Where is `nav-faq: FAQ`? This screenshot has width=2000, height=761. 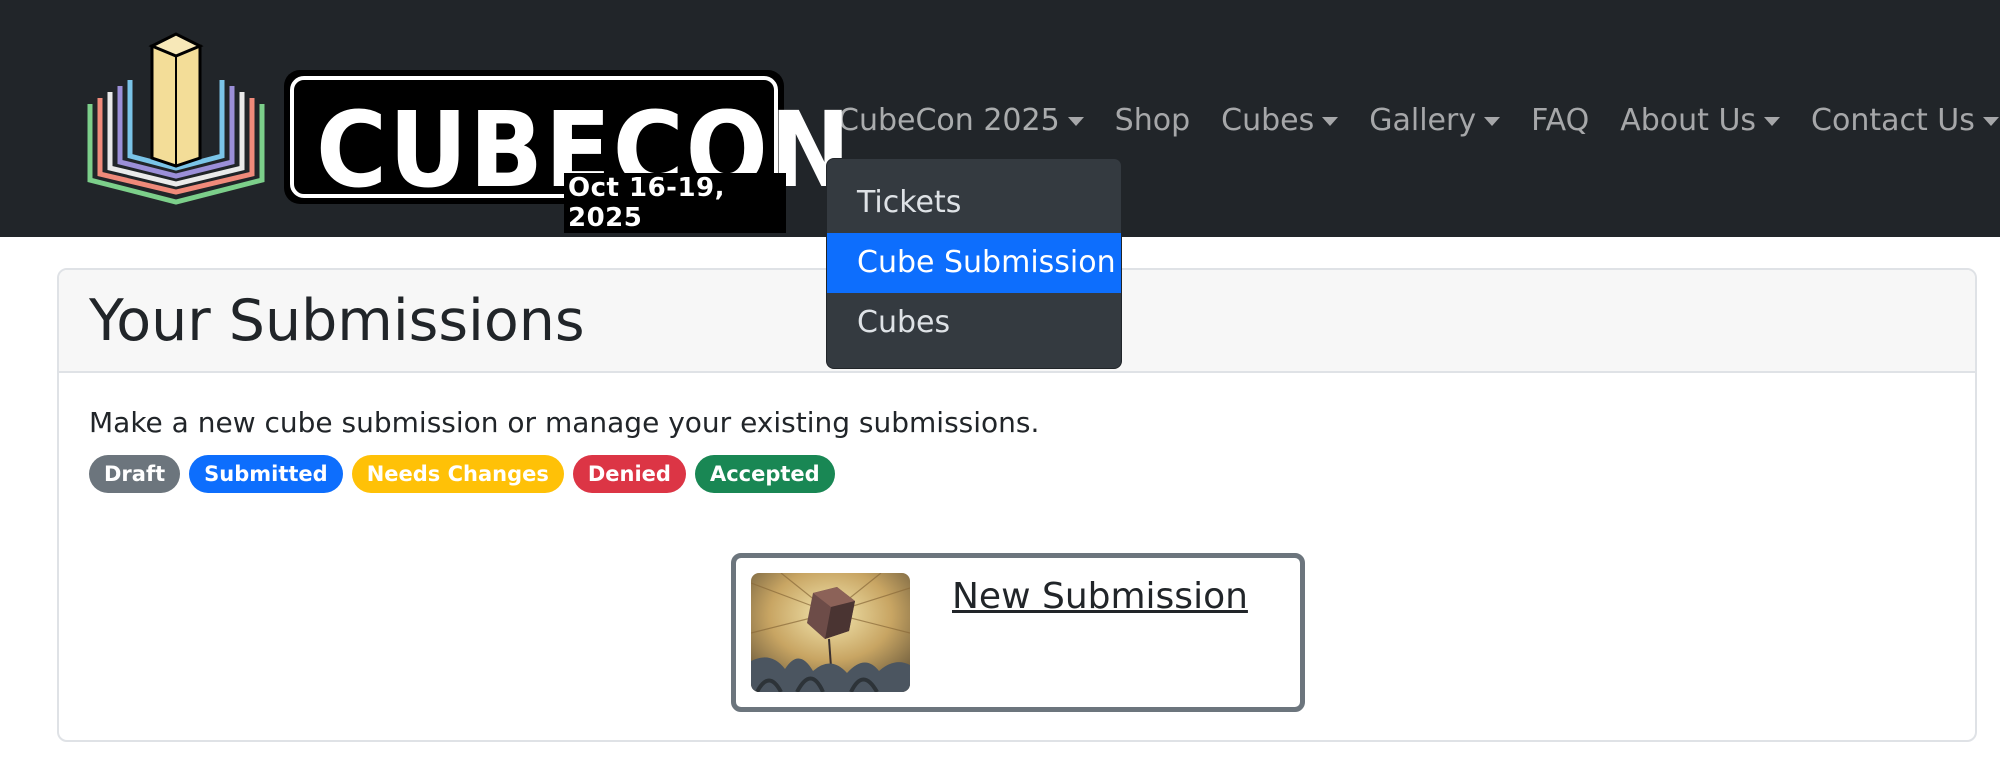
nav-faq: FAQ is located at coordinates (1560, 120).